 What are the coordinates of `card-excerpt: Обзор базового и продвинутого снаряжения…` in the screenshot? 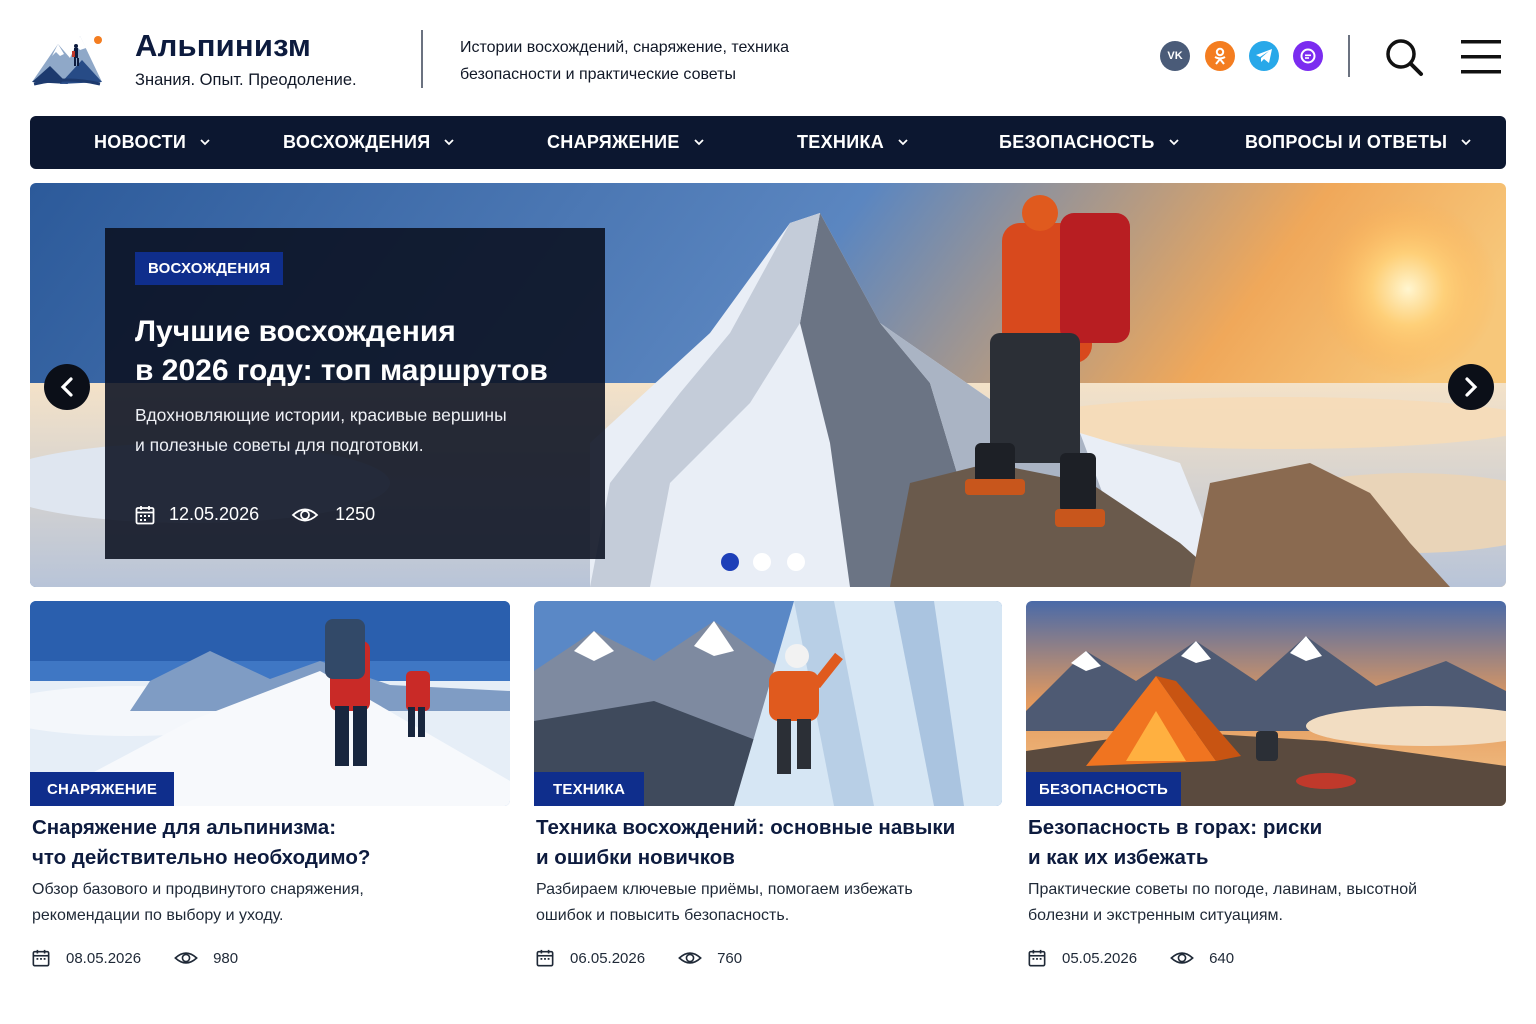 It's located at (198, 903).